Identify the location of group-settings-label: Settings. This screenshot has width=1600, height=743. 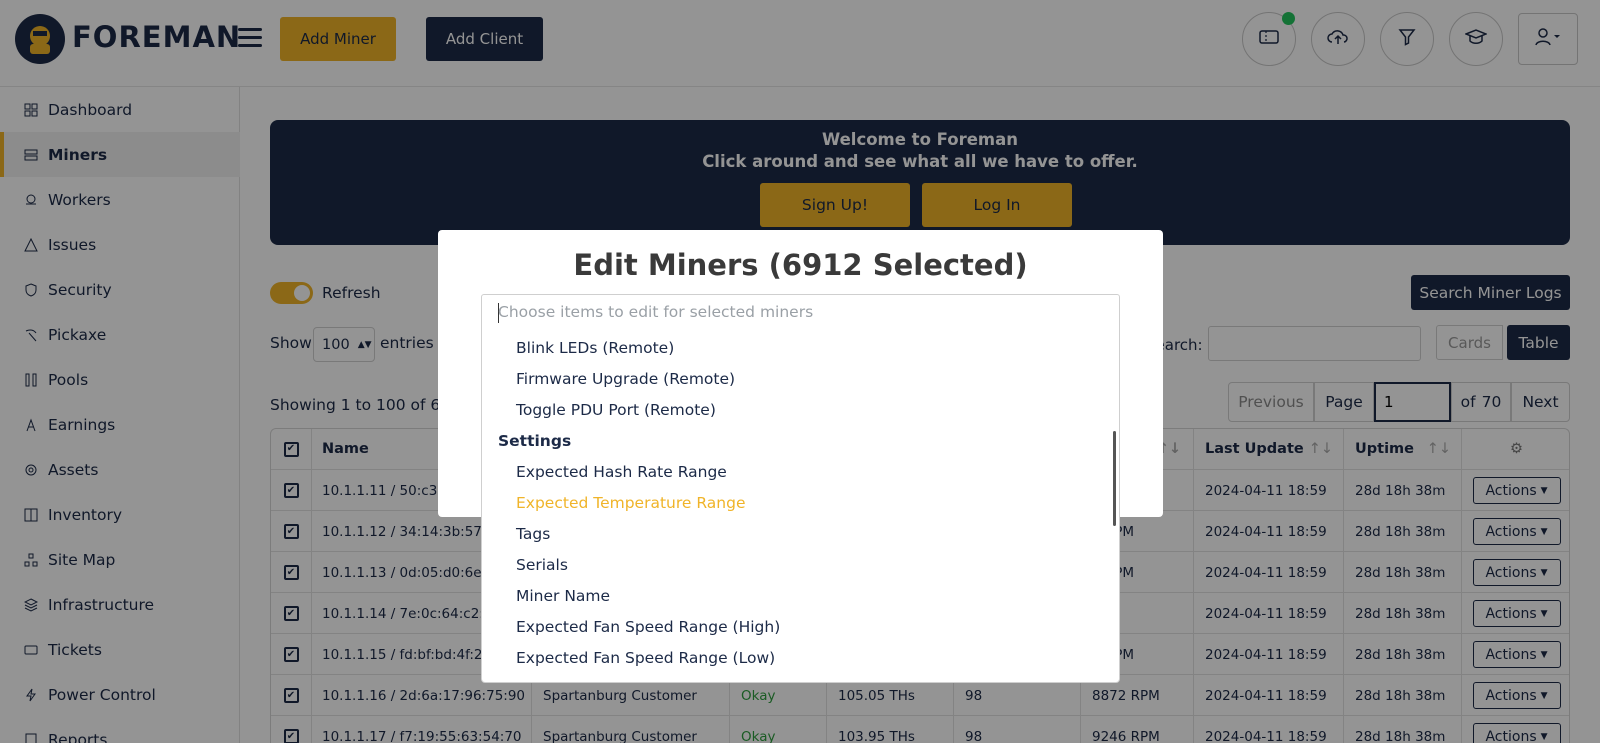
(535, 441).